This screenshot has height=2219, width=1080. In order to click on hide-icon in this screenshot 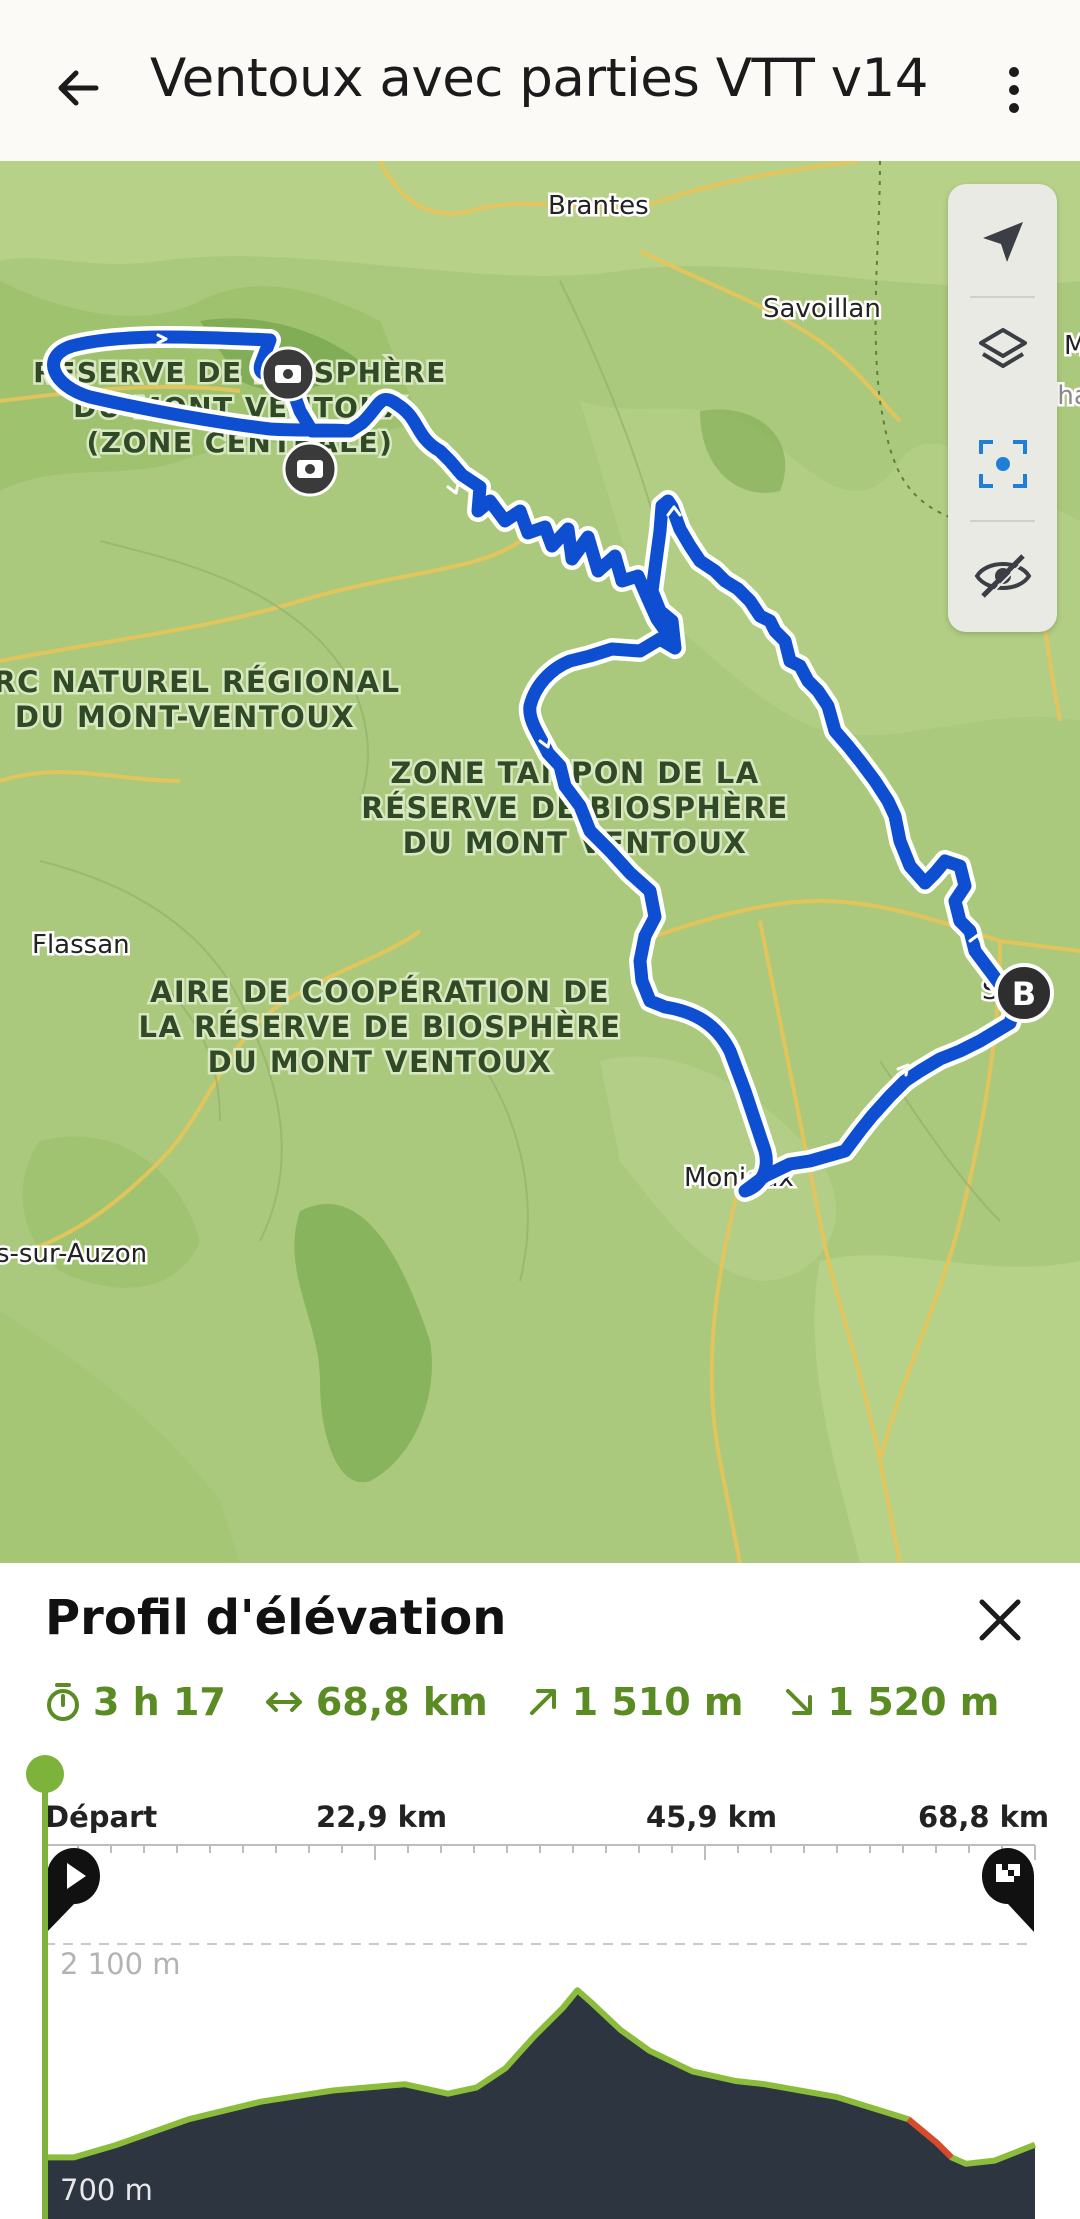, I will do `click(1002, 577)`.